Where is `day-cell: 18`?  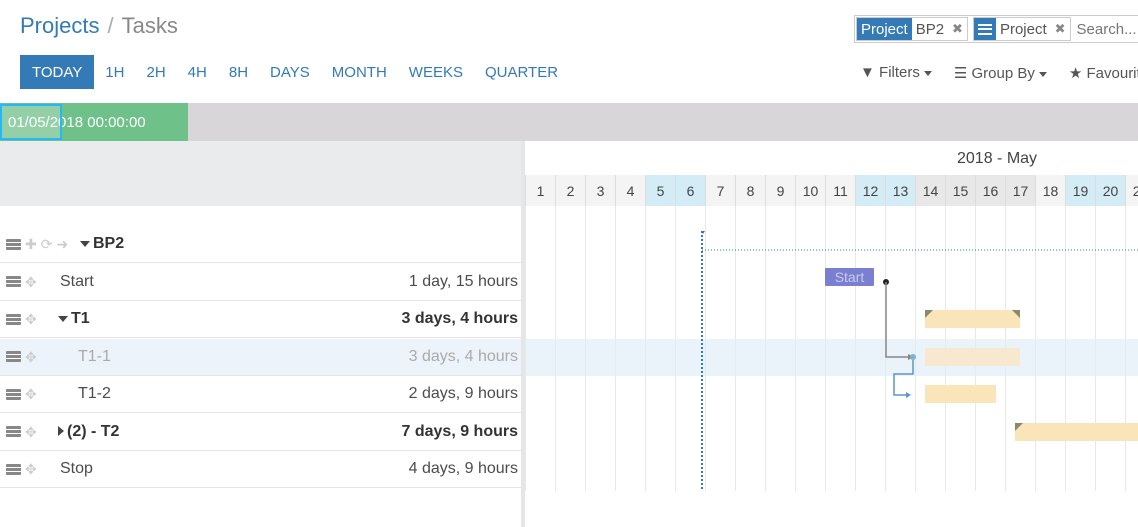 day-cell: 18 is located at coordinates (1050, 190).